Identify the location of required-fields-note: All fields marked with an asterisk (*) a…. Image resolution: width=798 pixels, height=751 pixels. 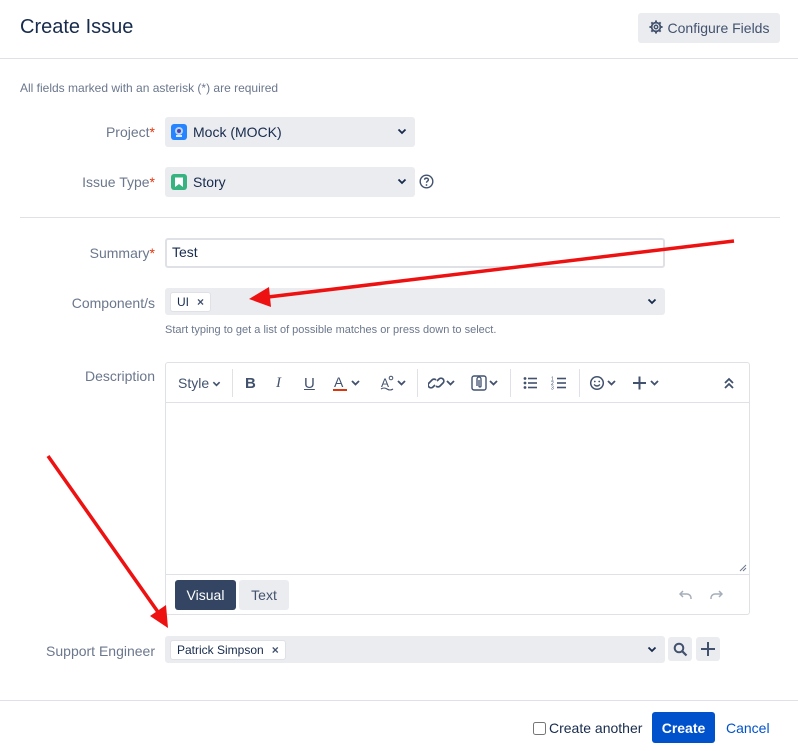
(149, 88).